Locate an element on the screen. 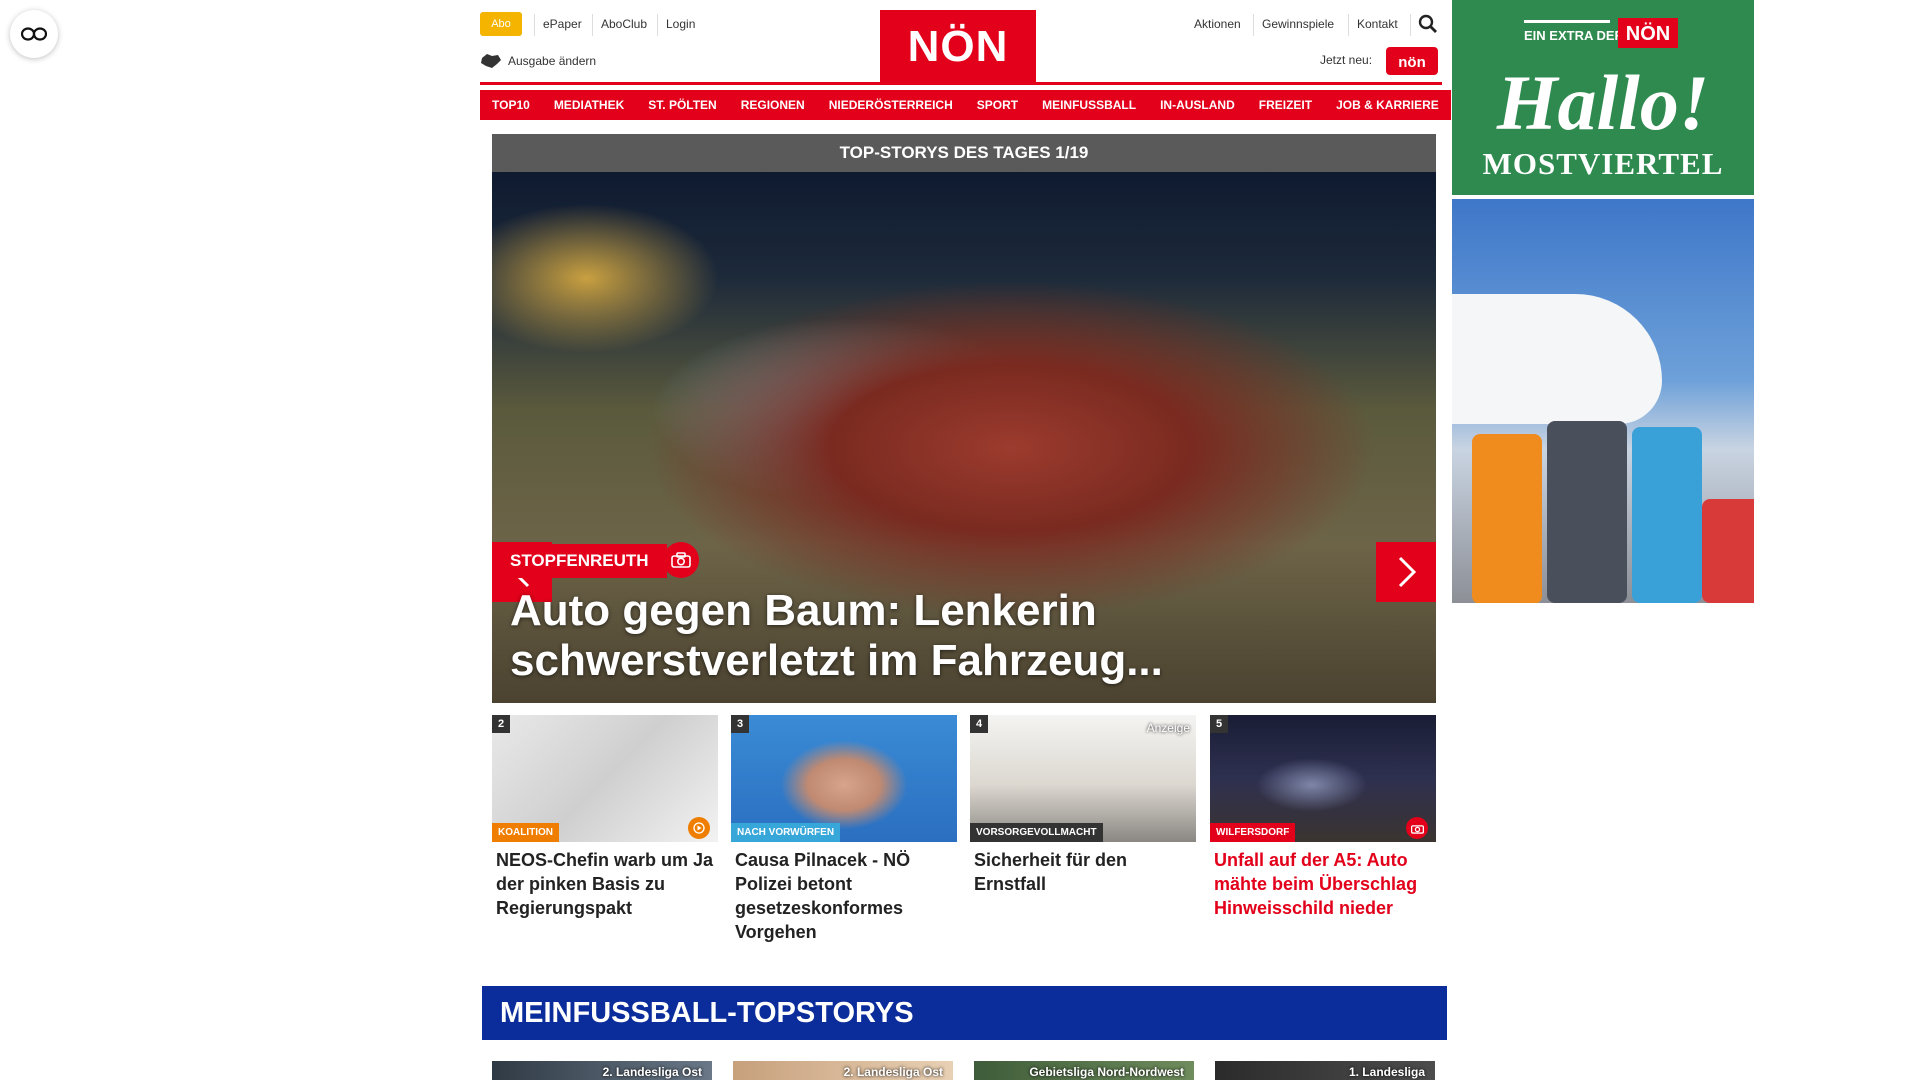 The height and width of the screenshot is (1080, 1920). nav-item-top10: TOP10 is located at coordinates (511, 105).